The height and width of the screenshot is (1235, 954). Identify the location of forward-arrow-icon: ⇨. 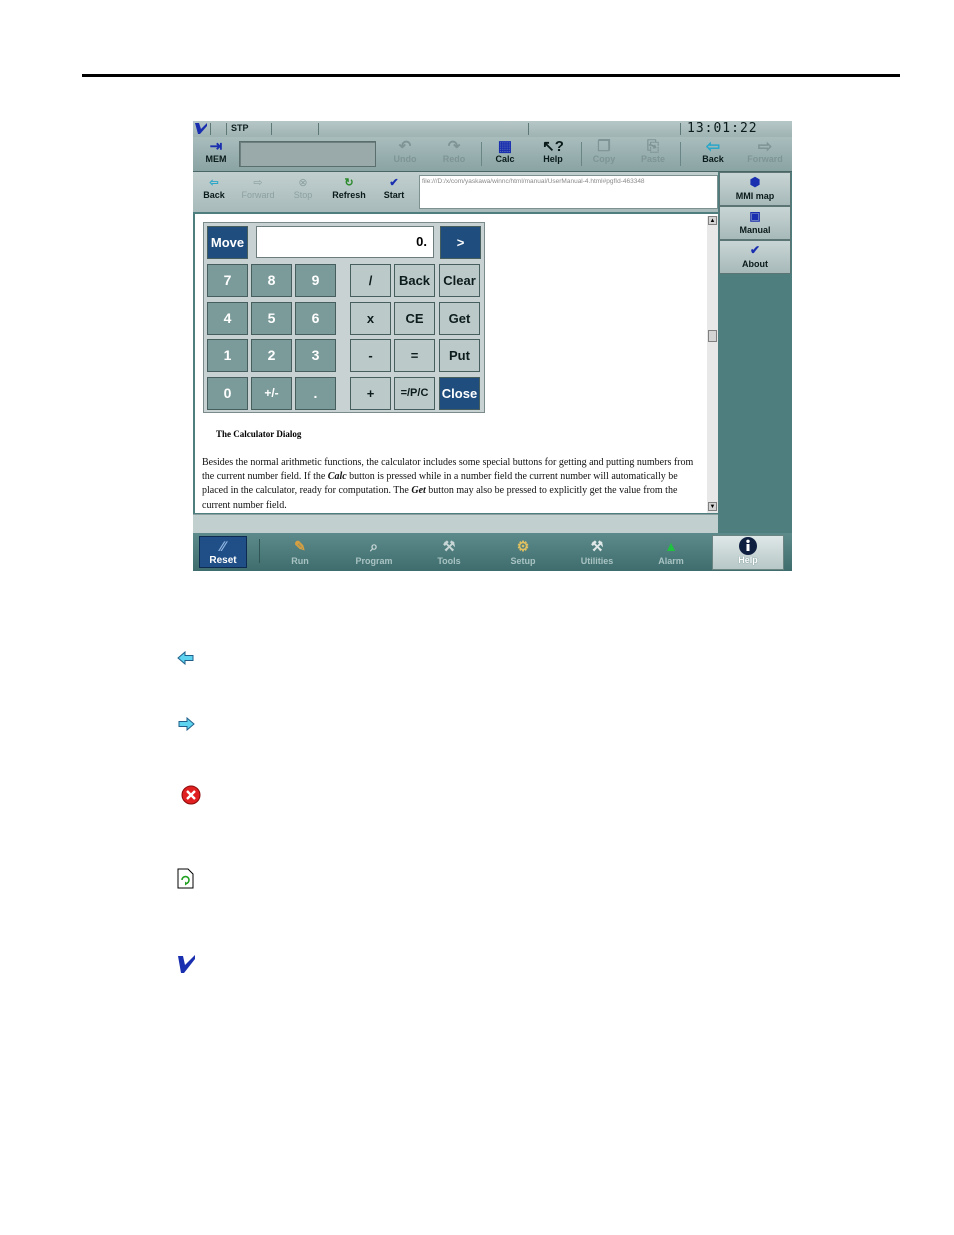
(258, 183).